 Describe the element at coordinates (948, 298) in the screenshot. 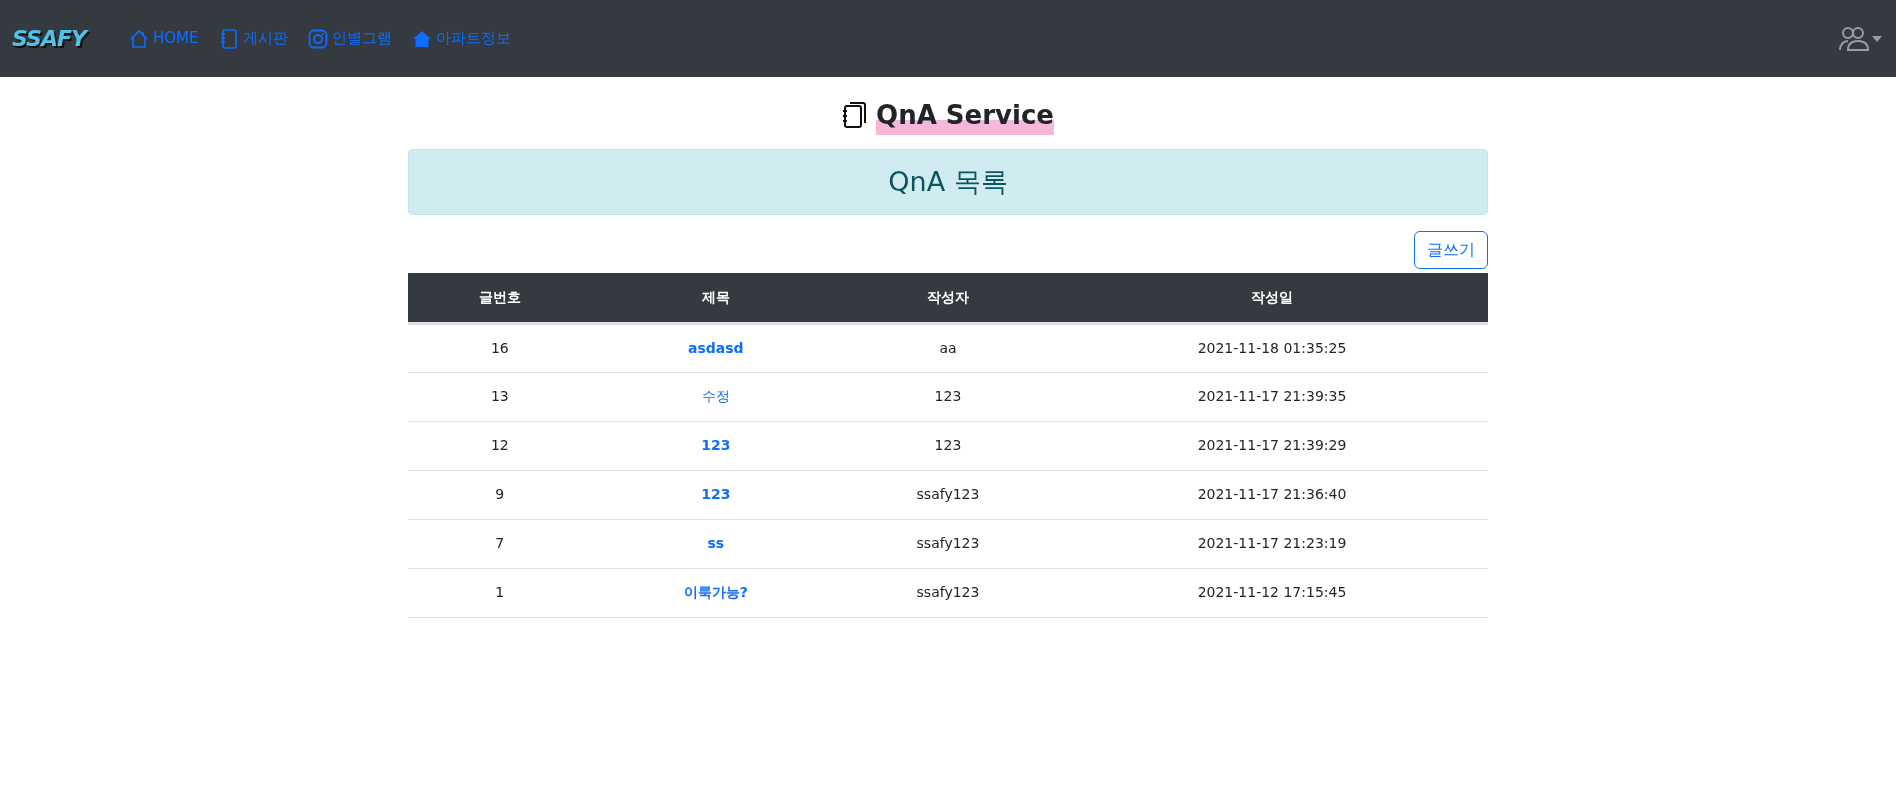

I see `column-header: 작성자` at that location.